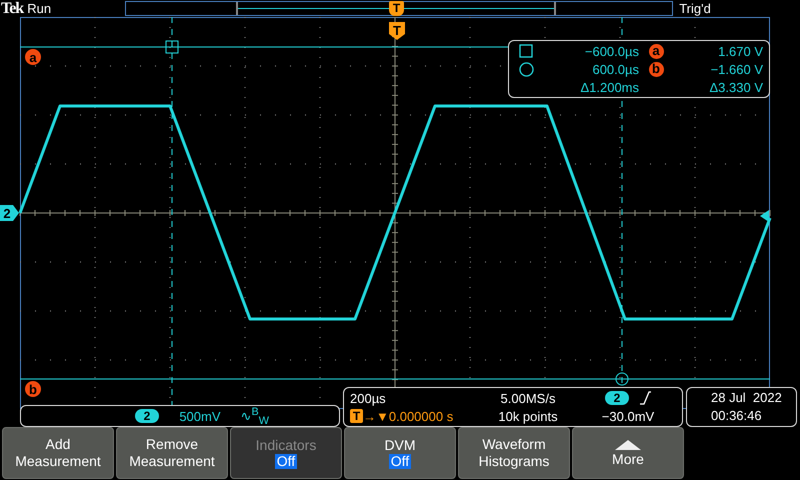  I want to click on acquisition-status: Run, so click(39, 8).